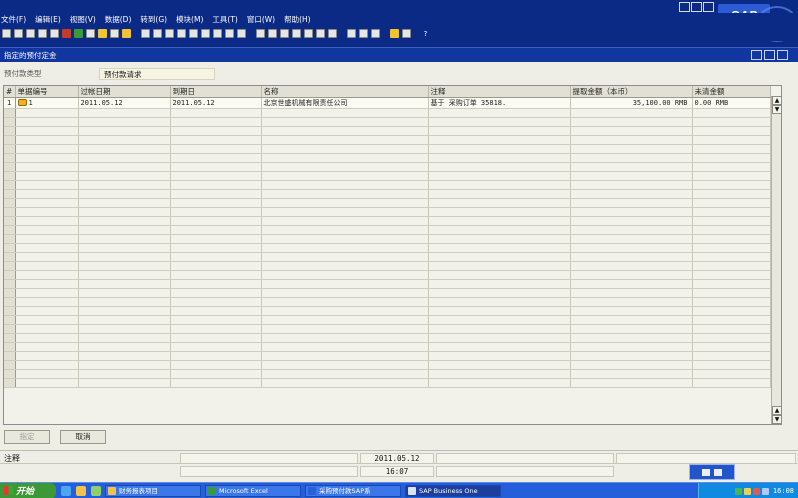 The width and height of the screenshot is (798, 498). What do you see at coordinates (345, 92) in the screenshot?
I see `column-header-name: 名称` at bounding box center [345, 92].